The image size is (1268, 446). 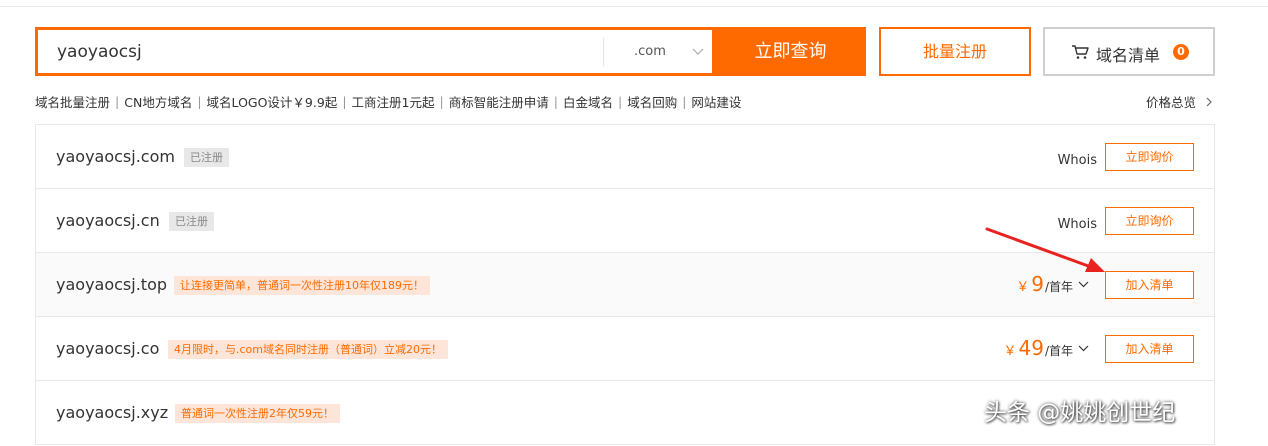 I want to click on tld-select: .com, so click(x=659, y=51).